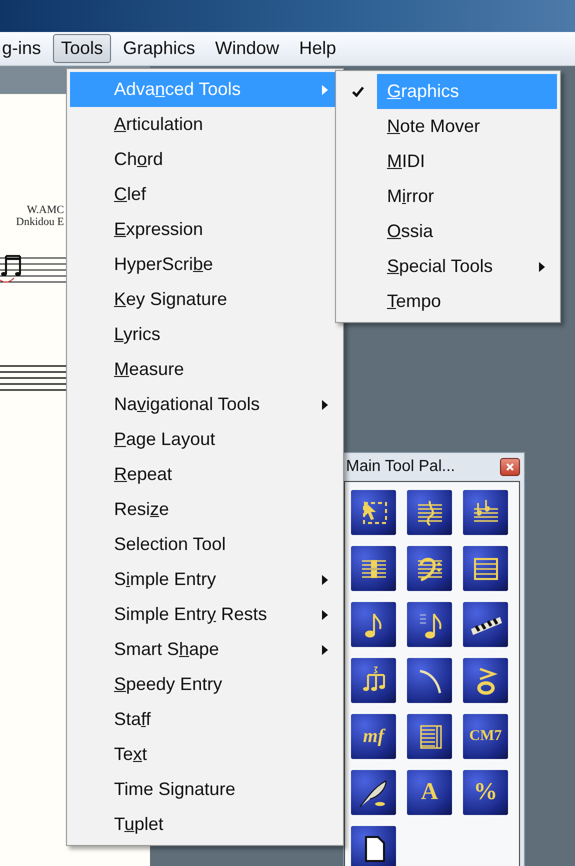 The image size is (575, 866). Describe the element at coordinates (40, 222) in the screenshot. I see `score-title-text: Dnkidou E` at that location.